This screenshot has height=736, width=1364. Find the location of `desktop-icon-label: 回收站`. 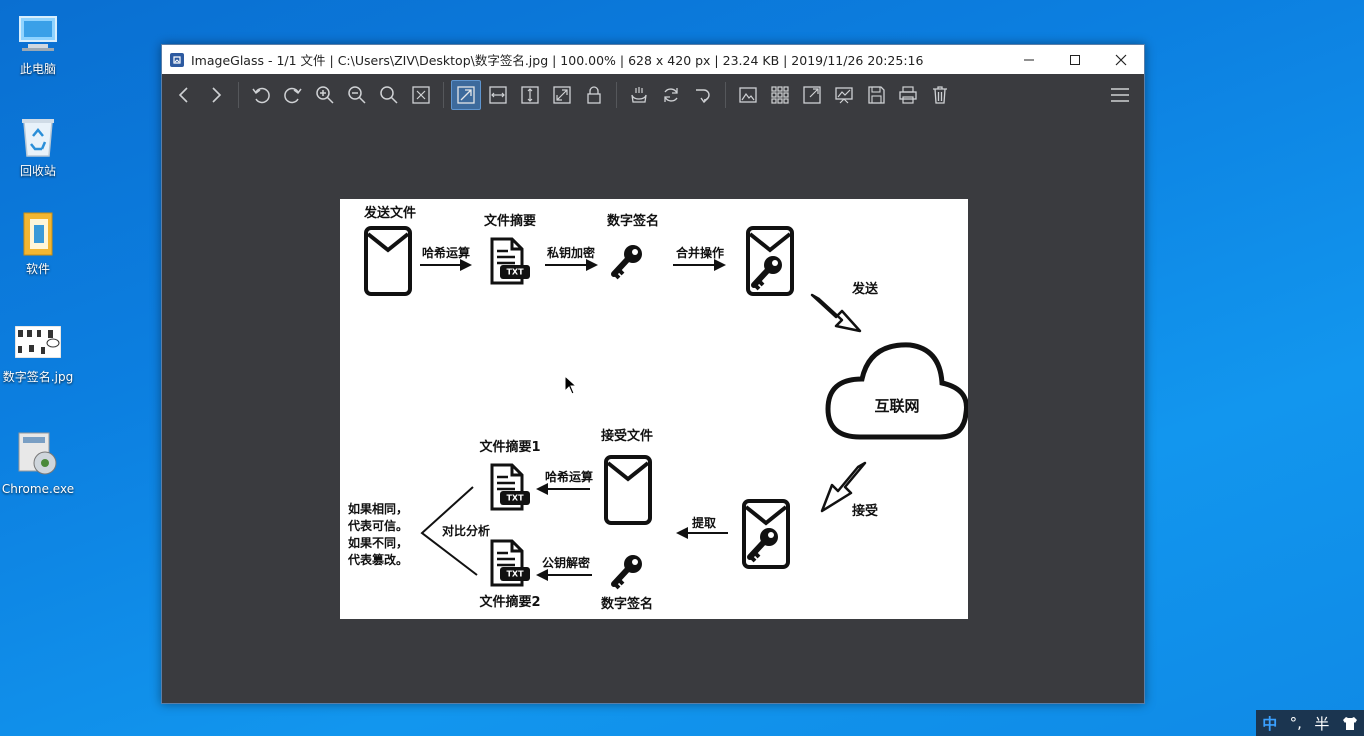

desktop-icon-label: 回收站 is located at coordinates (37, 171).